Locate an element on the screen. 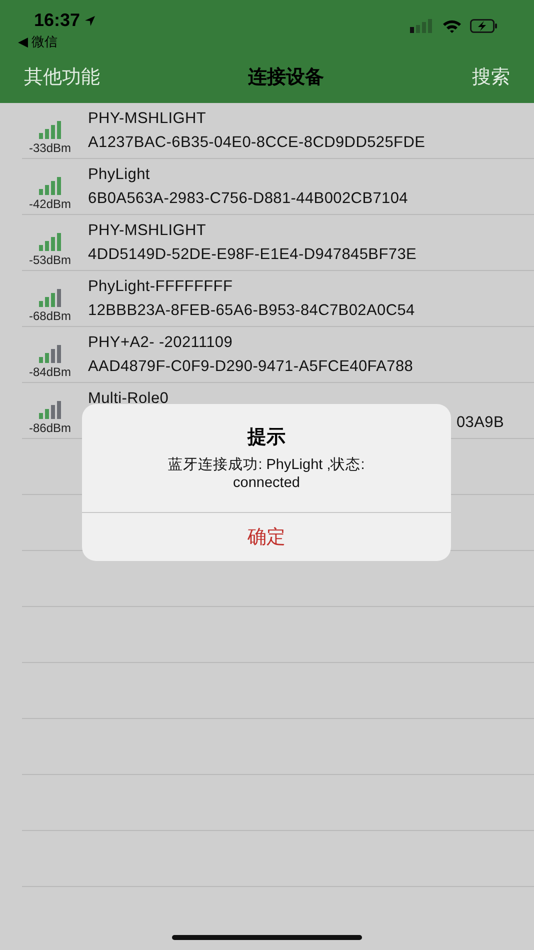  back-to-app-link: ◀ 微信 is located at coordinates (57, 42).